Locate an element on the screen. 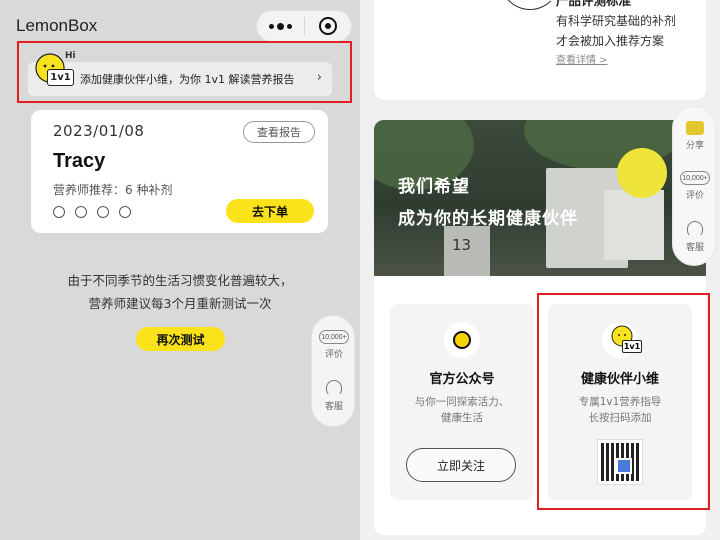 The height and width of the screenshot is (540, 720). mini-program-capsule is located at coordinates (304, 26).